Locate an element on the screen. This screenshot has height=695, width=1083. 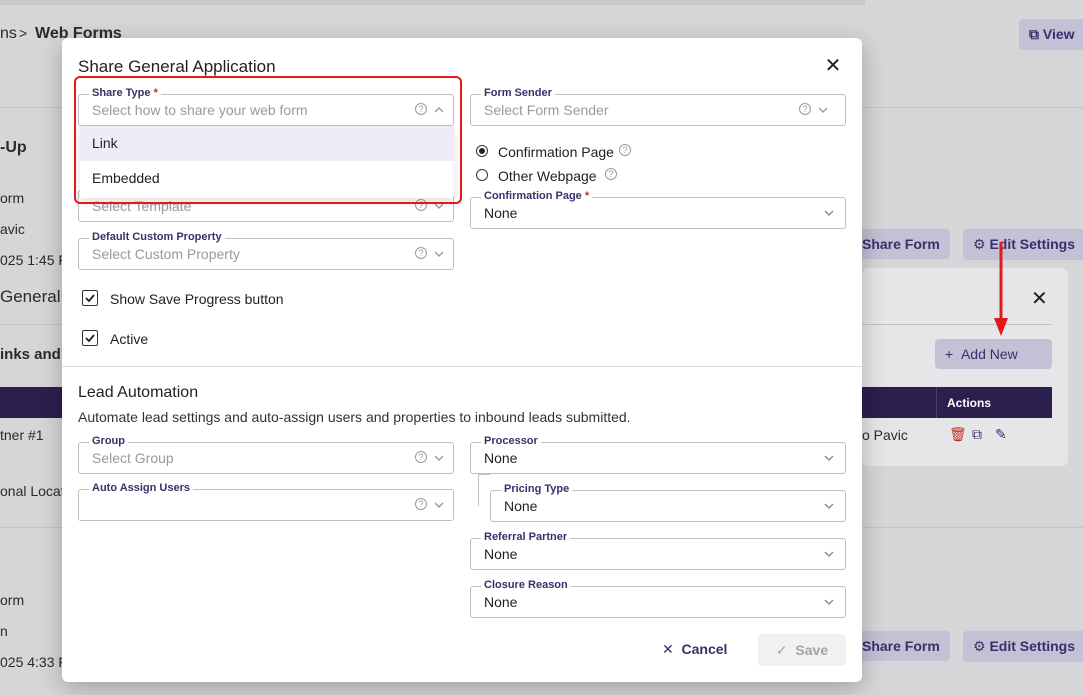
closure-reason-label: Closure Reason is located at coordinates (526, 585).